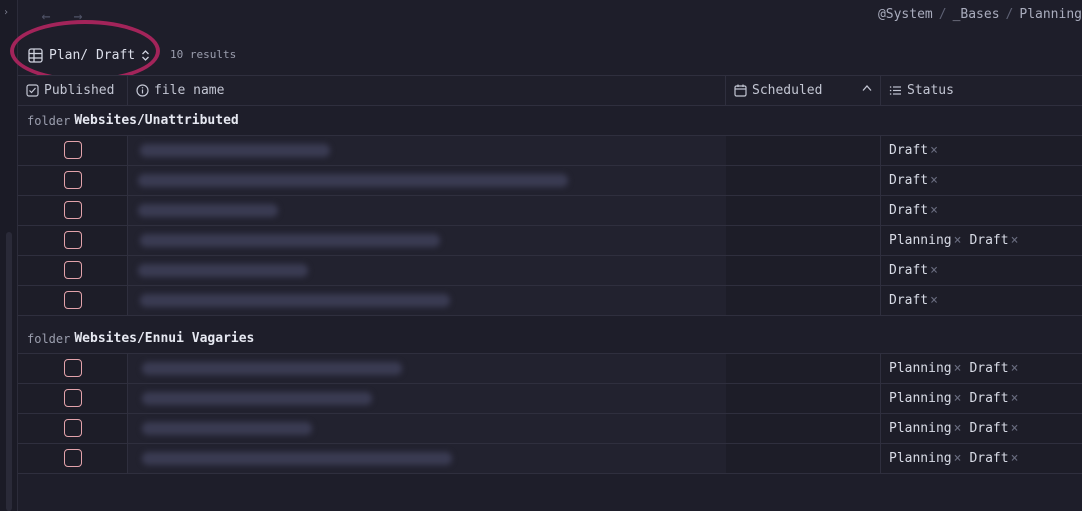 The image size is (1082, 511). Describe the element at coordinates (9, 371) in the screenshot. I see `sidebar-scrollbar` at that location.